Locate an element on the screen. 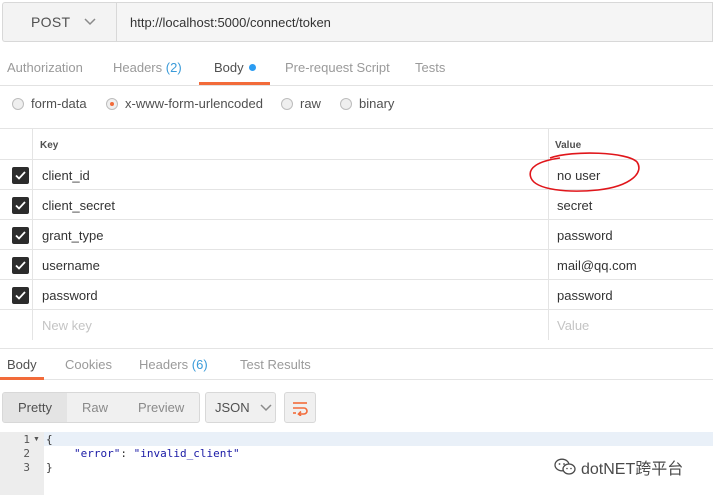 The height and width of the screenshot is (495, 713). method-label: POST is located at coordinates (51, 22).